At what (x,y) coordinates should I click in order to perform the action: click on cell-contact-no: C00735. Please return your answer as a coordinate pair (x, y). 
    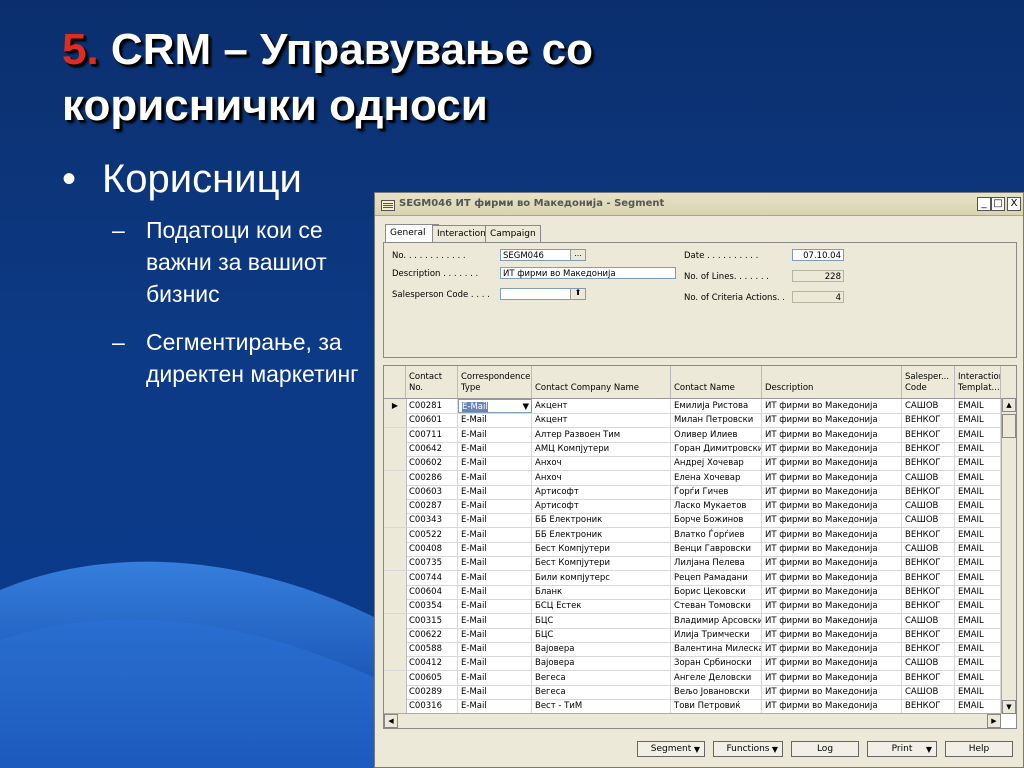
    Looking at the image, I should click on (432, 563).